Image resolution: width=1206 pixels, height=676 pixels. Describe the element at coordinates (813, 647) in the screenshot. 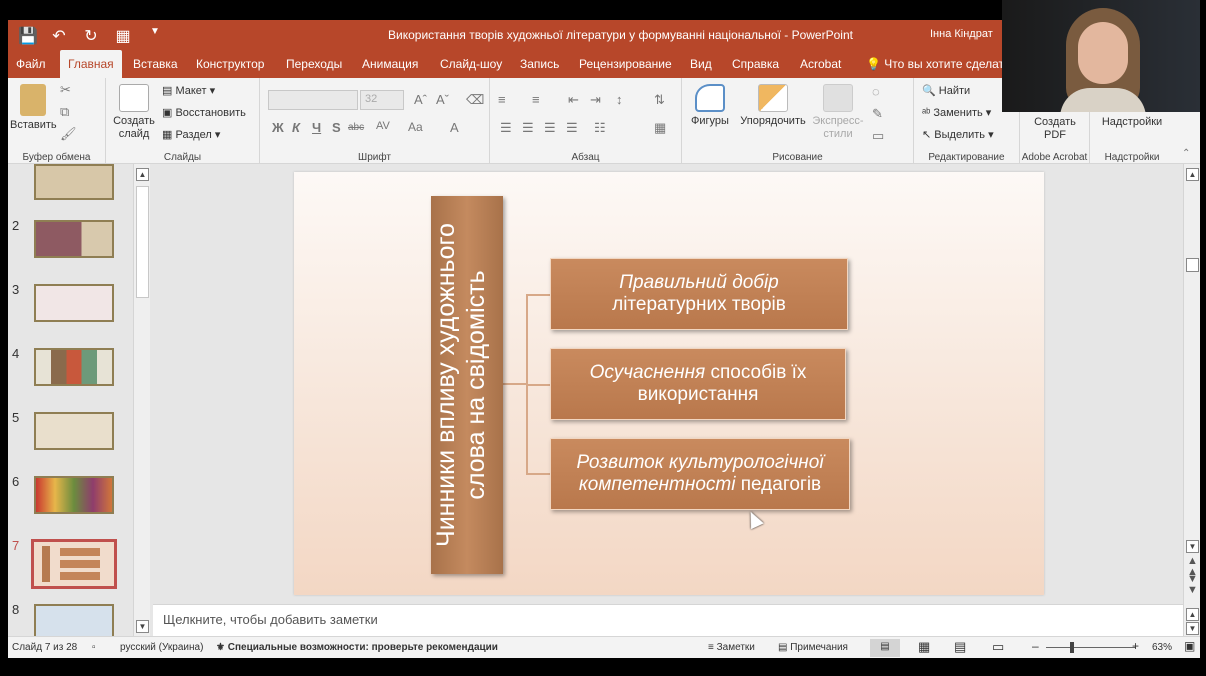

I see `comments-button: ▤ Примечания` at that location.